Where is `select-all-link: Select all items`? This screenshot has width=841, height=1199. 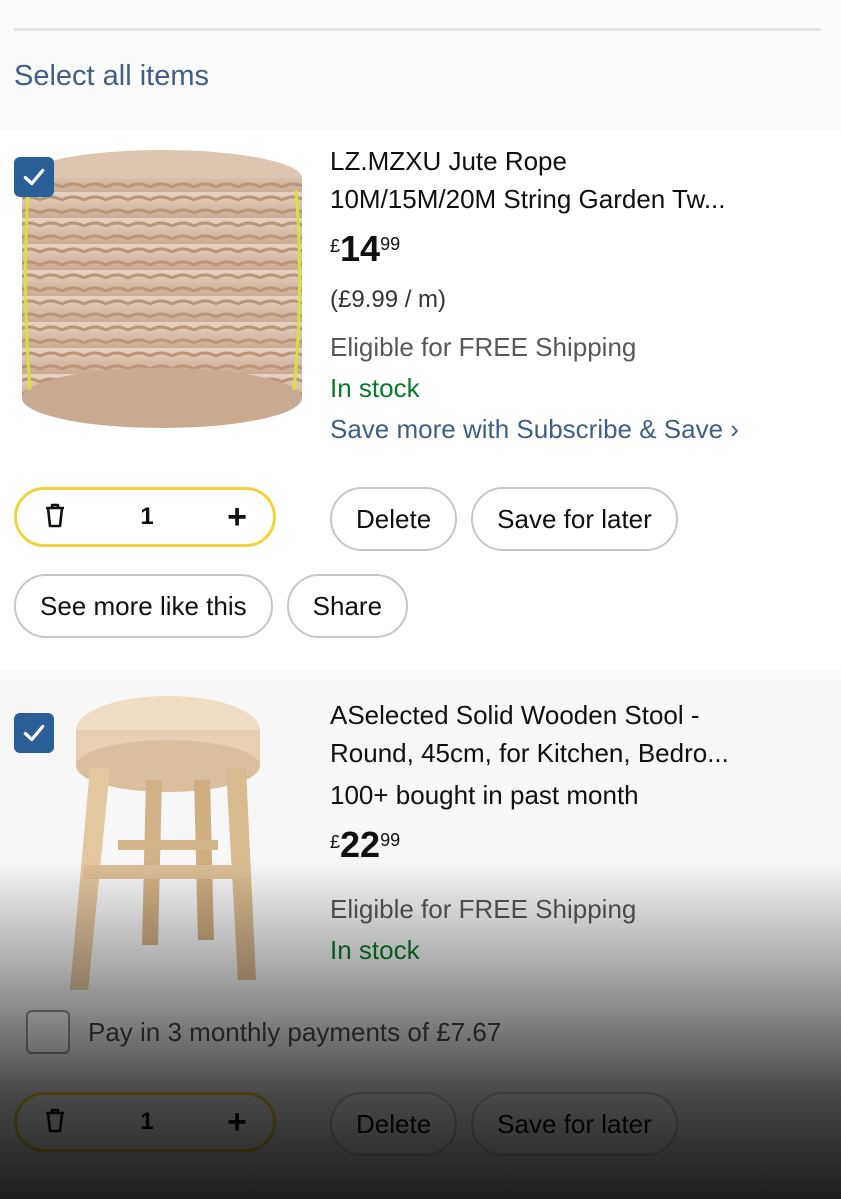 select-all-link: Select all items is located at coordinates (111, 76).